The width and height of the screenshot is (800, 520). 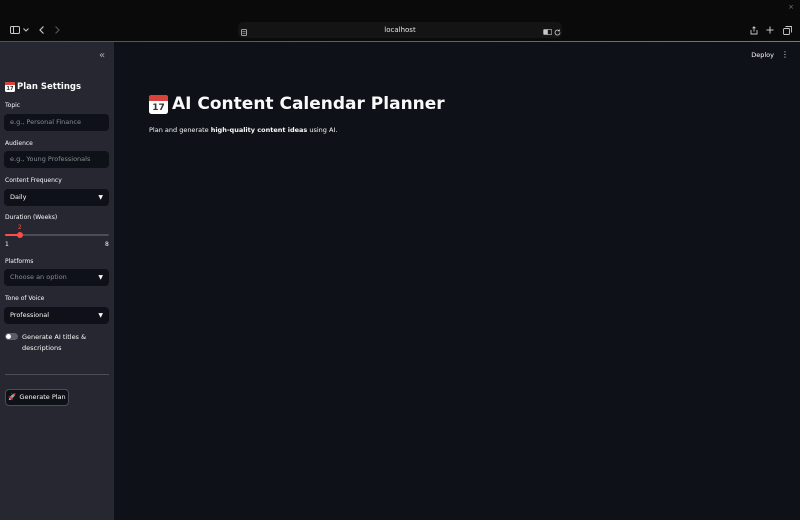 What do you see at coordinates (41, 30) in the screenshot?
I see `back-arrow-icon` at bounding box center [41, 30].